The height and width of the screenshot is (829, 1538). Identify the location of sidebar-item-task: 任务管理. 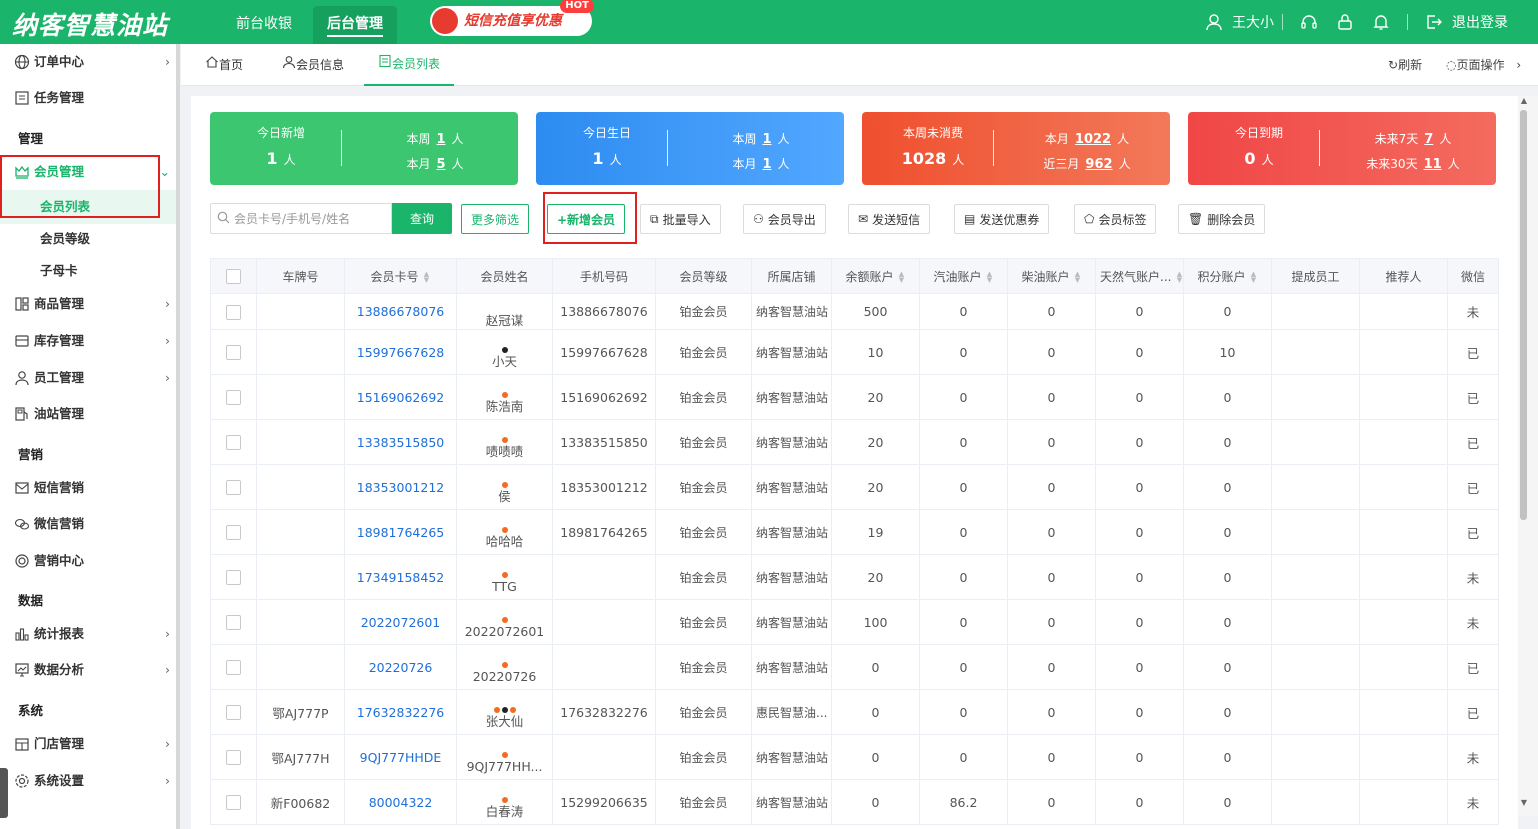
(88, 98).